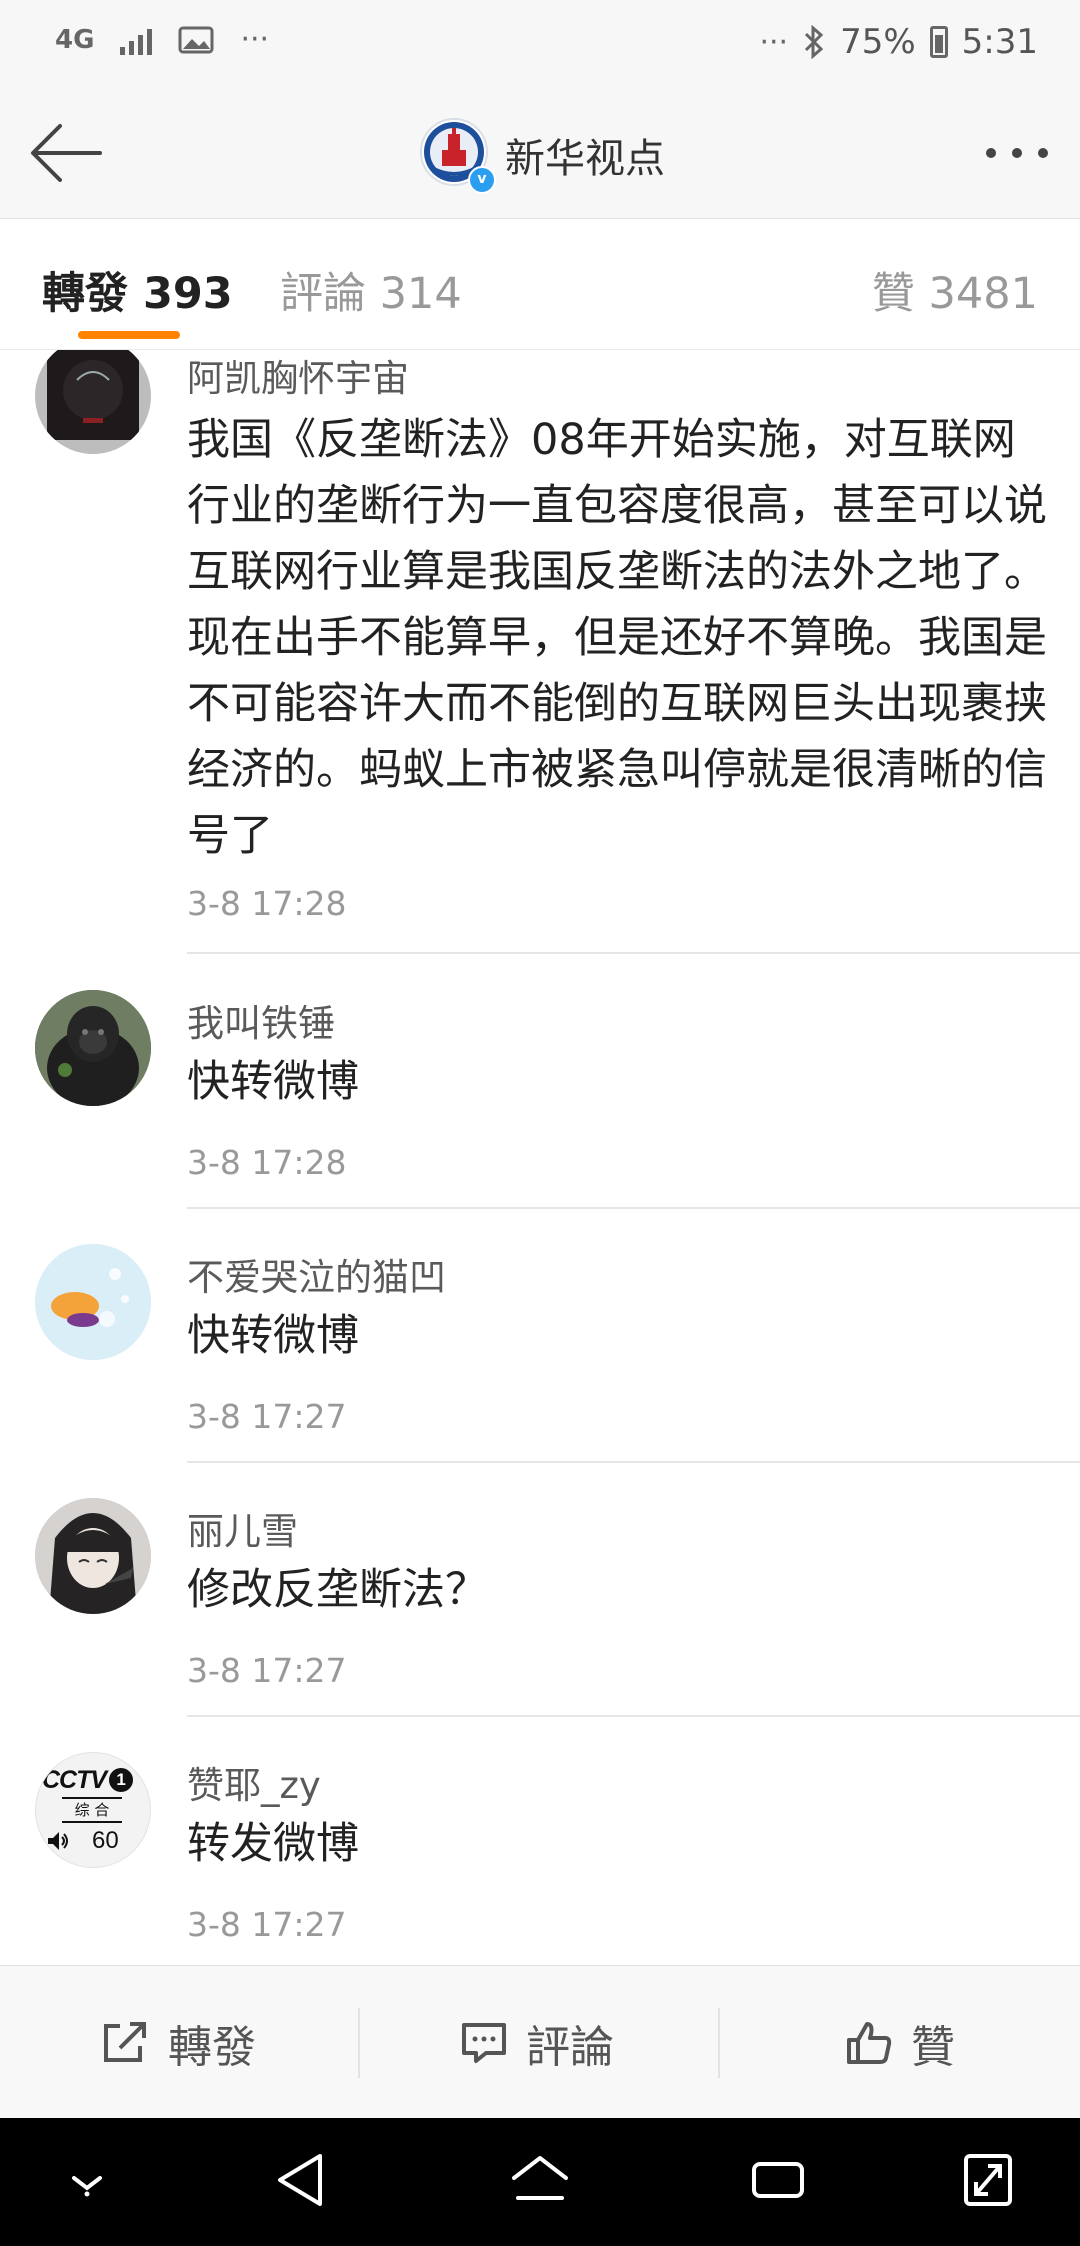 Image resolution: width=1080 pixels, height=2246 pixels. I want to click on repost-label: 轉發, so click(212, 2047).